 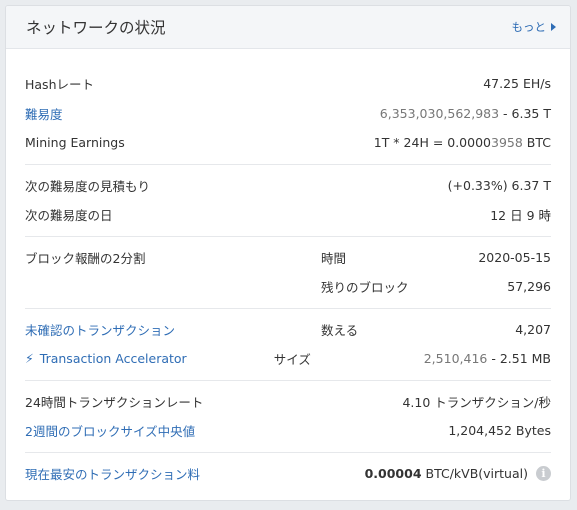 What do you see at coordinates (195, 473) in the screenshot?
I see `lowest-fee-link: 現在最安のトランザクション料` at bounding box center [195, 473].